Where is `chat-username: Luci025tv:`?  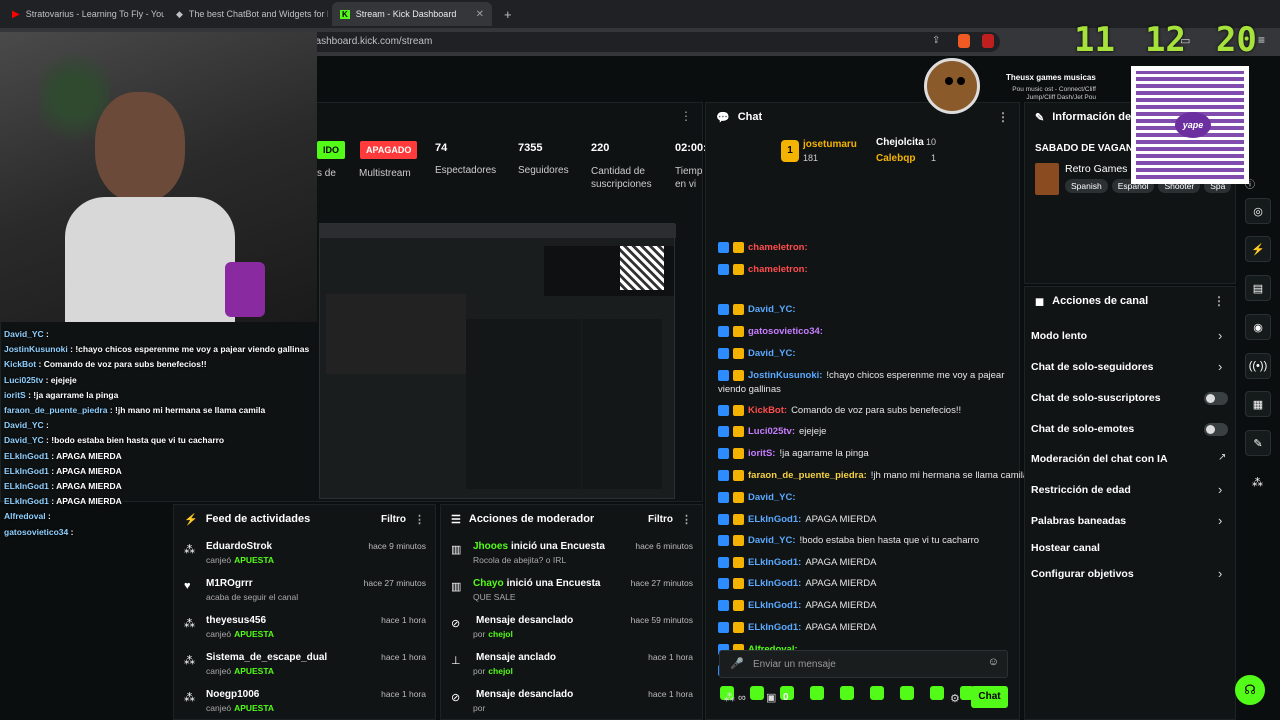
chat-username: Luci025tv: is located at coordinates (771, 431).